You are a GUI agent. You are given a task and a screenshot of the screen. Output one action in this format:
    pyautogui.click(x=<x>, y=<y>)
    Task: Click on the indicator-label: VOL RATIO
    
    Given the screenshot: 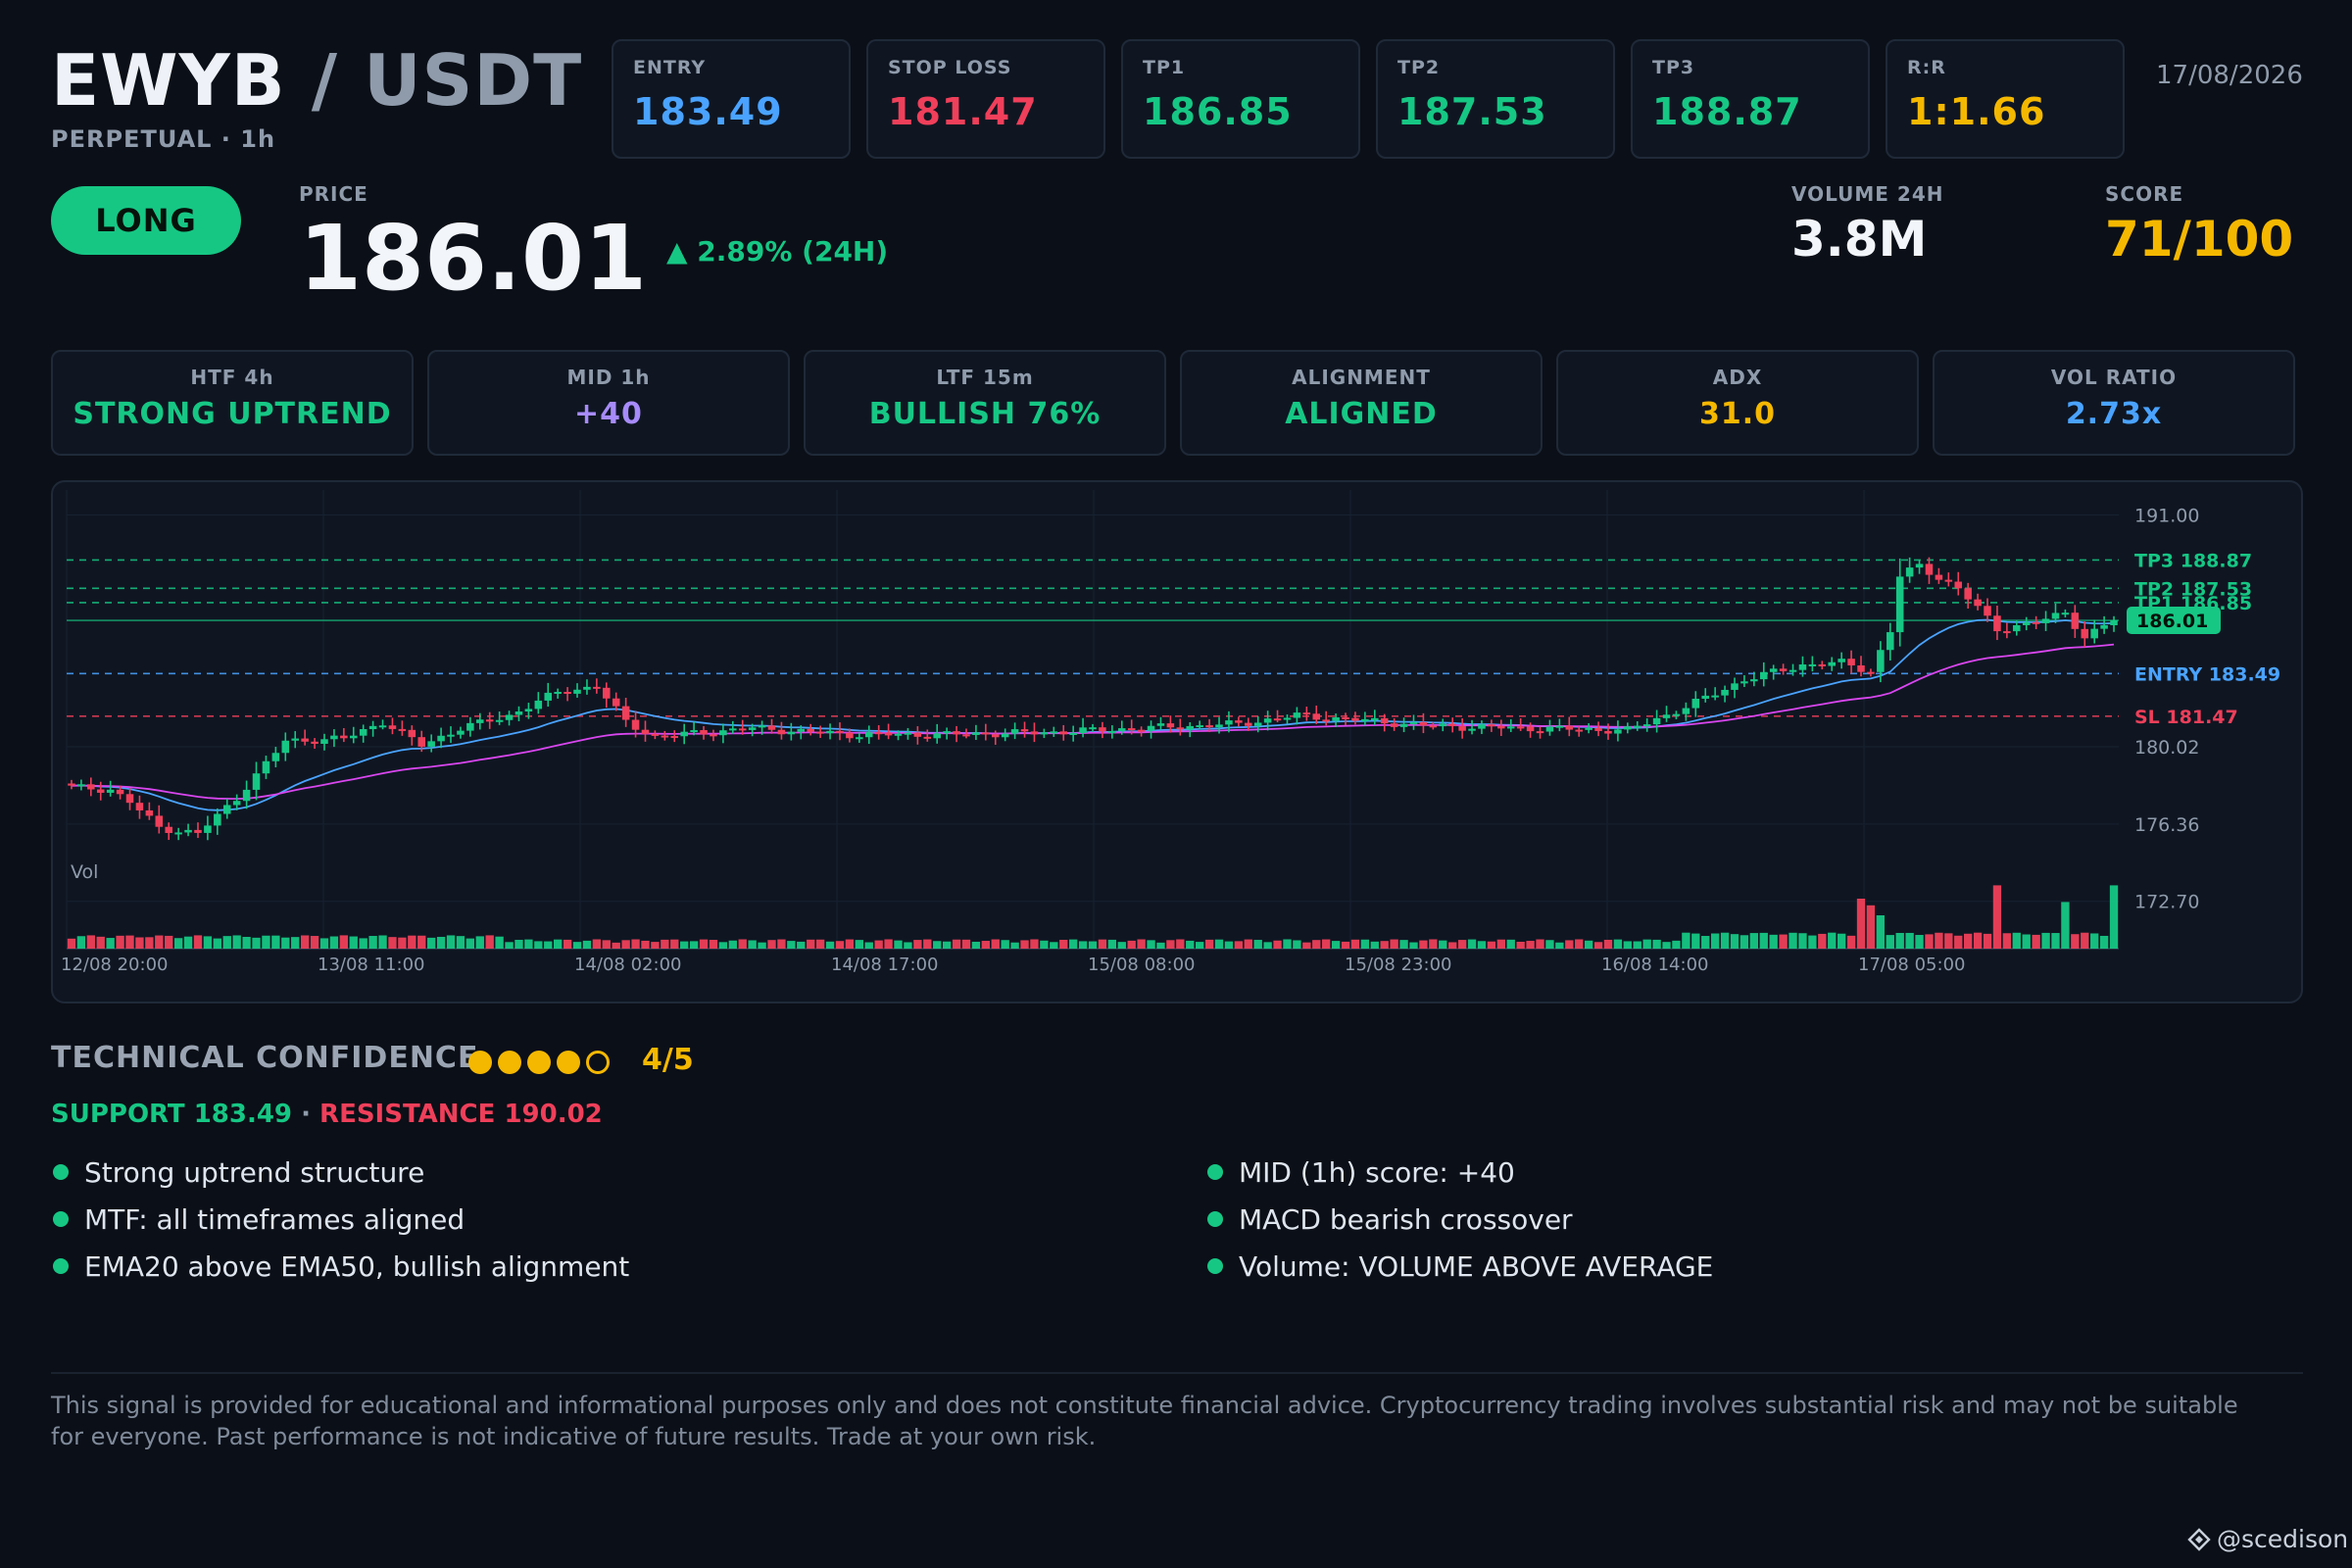 What is the action you would take?
    pyautogui.click(x=2114, y=377)
    